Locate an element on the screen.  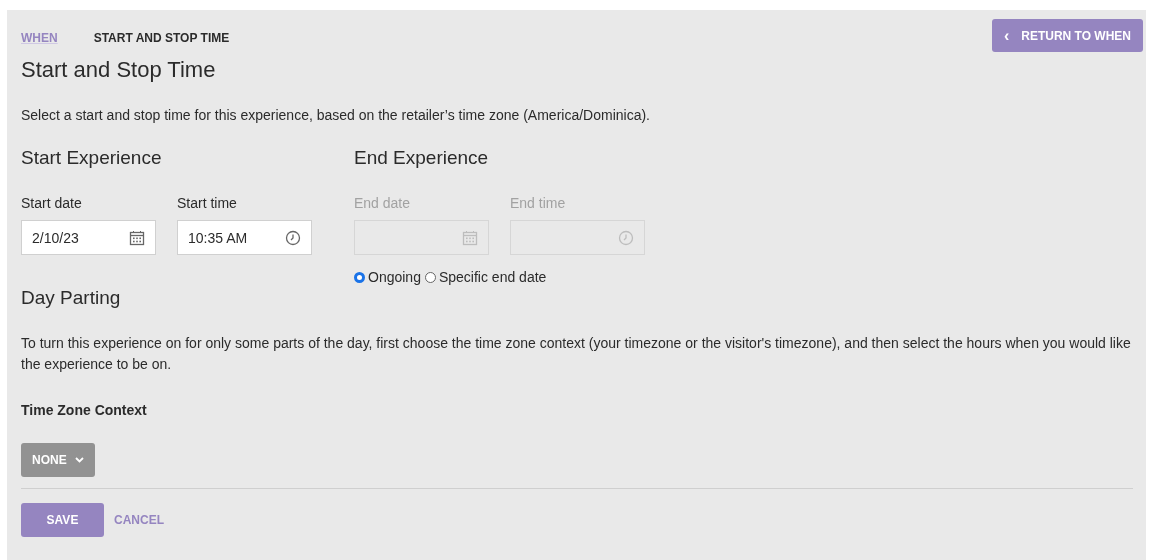
description: To turn this experience on for only some parts of the day, first choose the time zone context (your timezone or the visitor's timezone), and then select the hours when you would like the experience to be on. is located at coordinates (576, 354).